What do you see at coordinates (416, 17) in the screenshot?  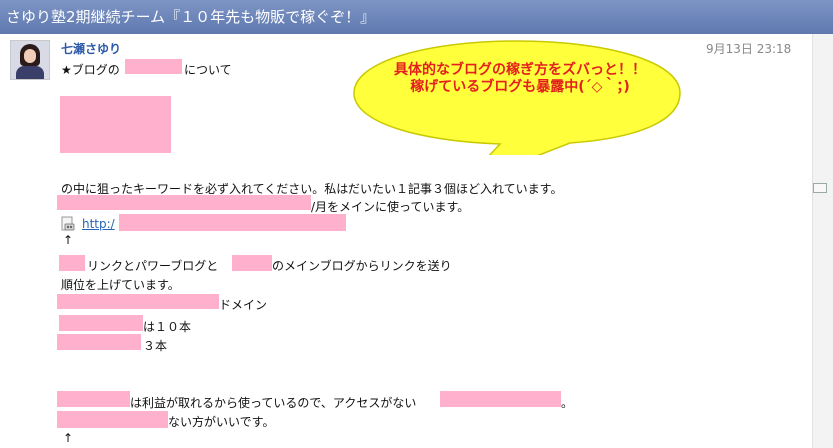 I see `window-title: さゆり塾2期継続チーム『１０年先も物販で稼ぐぞ！』` at bounding box center [416, 17].